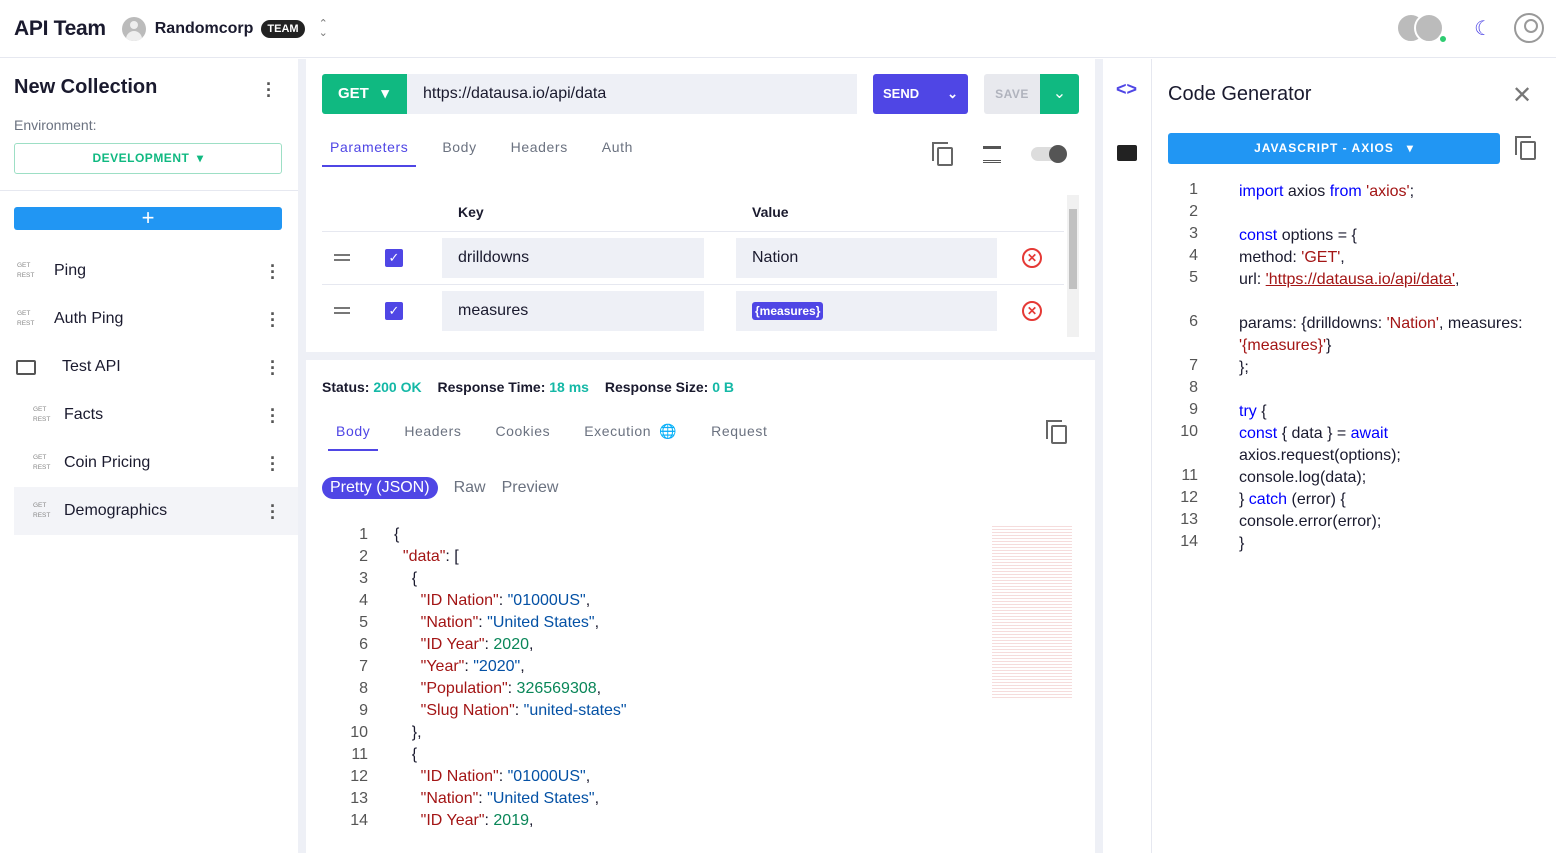  Describe the element at coordinates (1334, 148) in the screenshot. I see `language-select: JAVASCRIPT - AXIOS ▾` at that location.